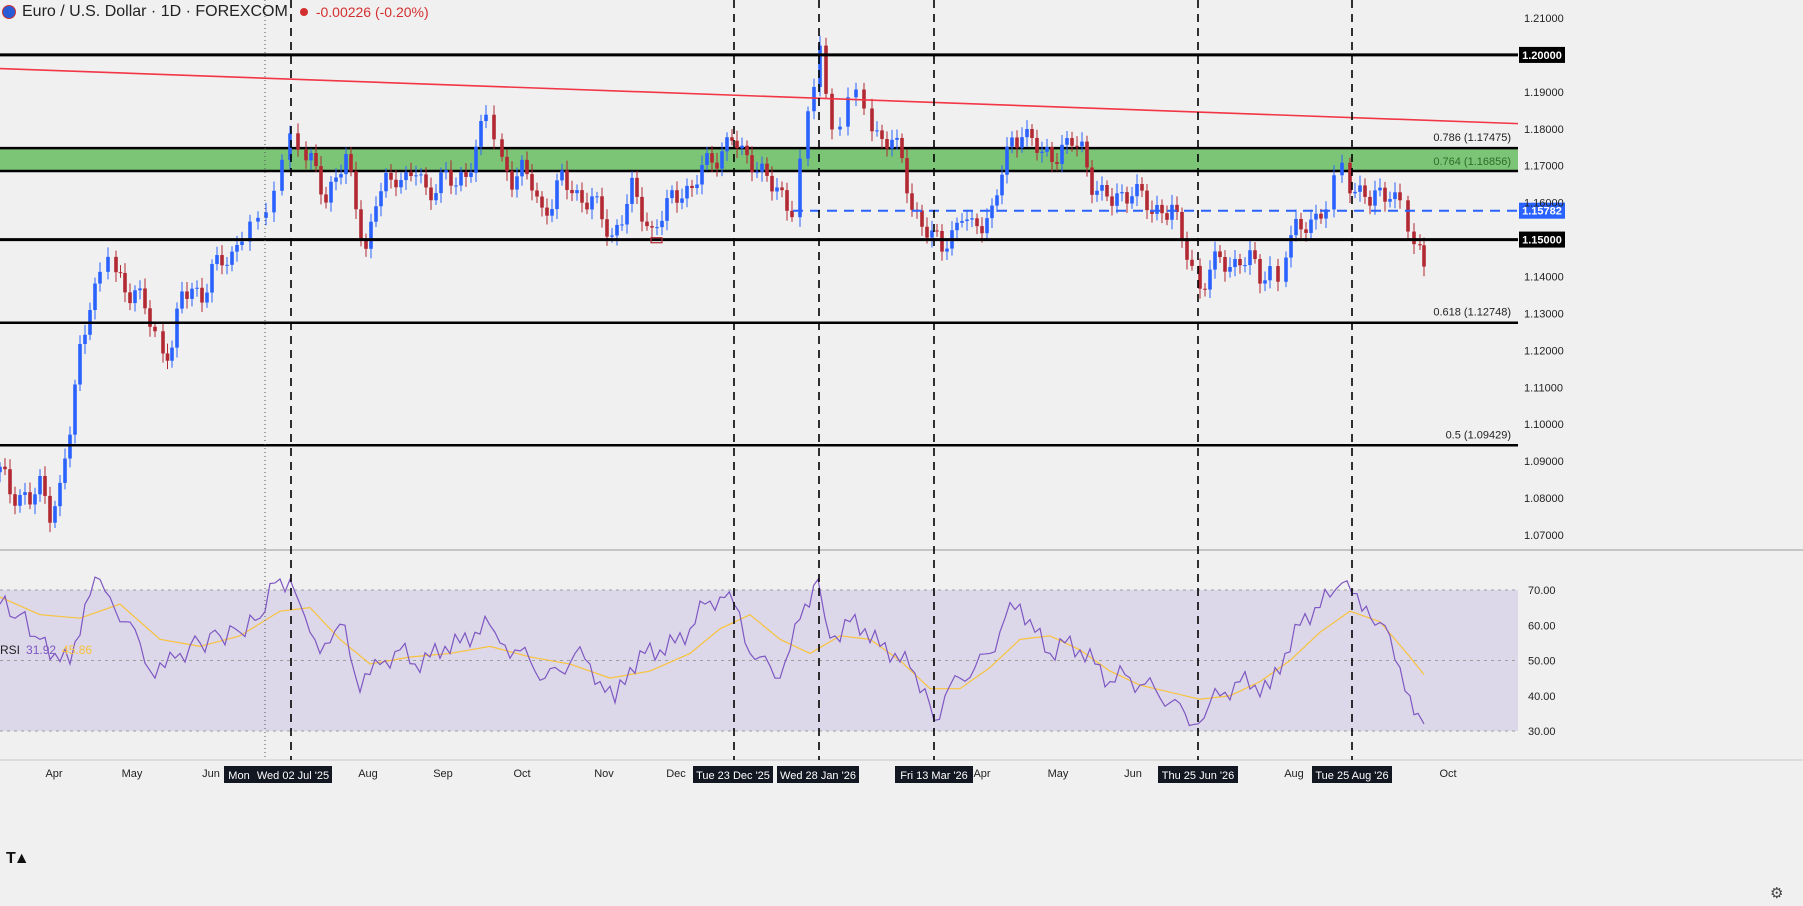 The width and height of the screenshot is (1803, 906). I want to click on time-axis-label: Oct, so click(1447, 774).